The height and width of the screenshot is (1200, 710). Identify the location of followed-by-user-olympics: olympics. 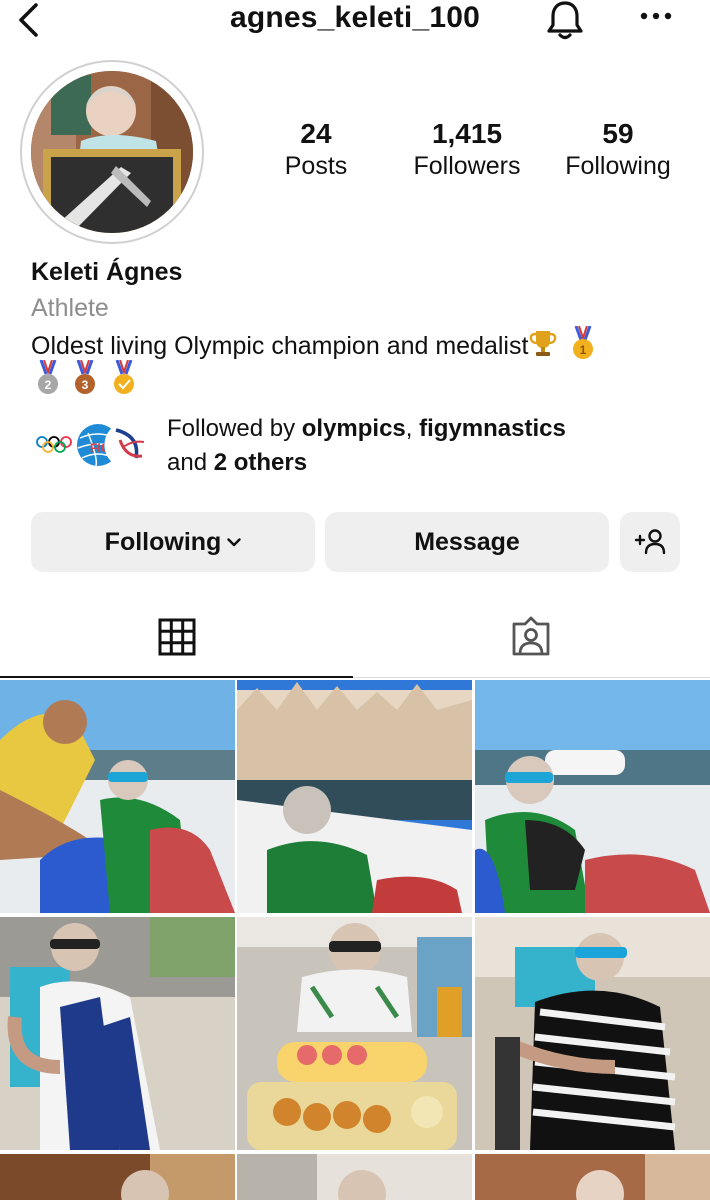
(354, 428).